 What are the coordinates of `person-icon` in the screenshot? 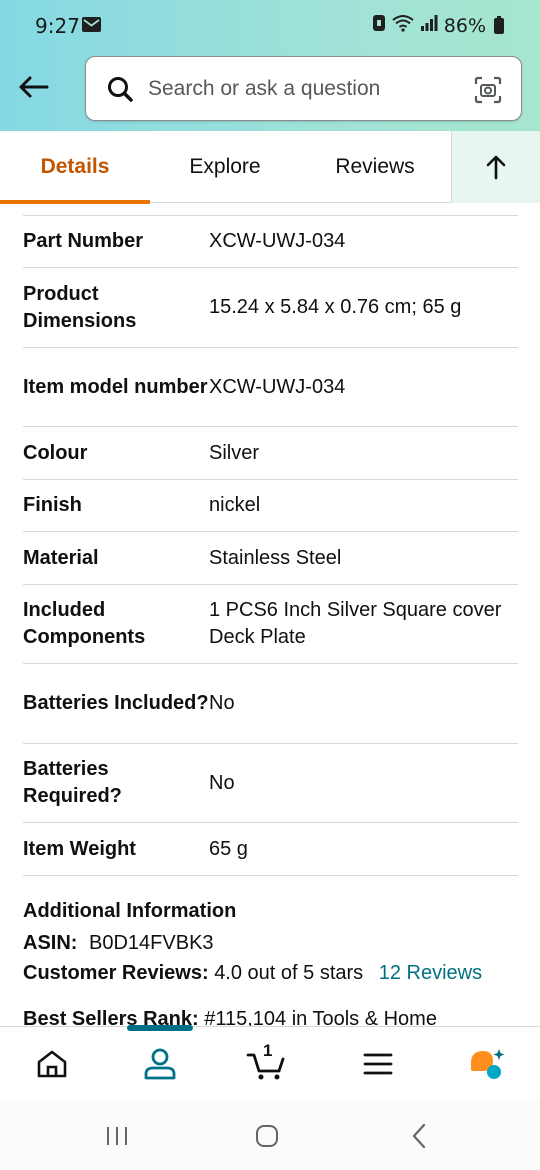 It's located at (160, 1063).